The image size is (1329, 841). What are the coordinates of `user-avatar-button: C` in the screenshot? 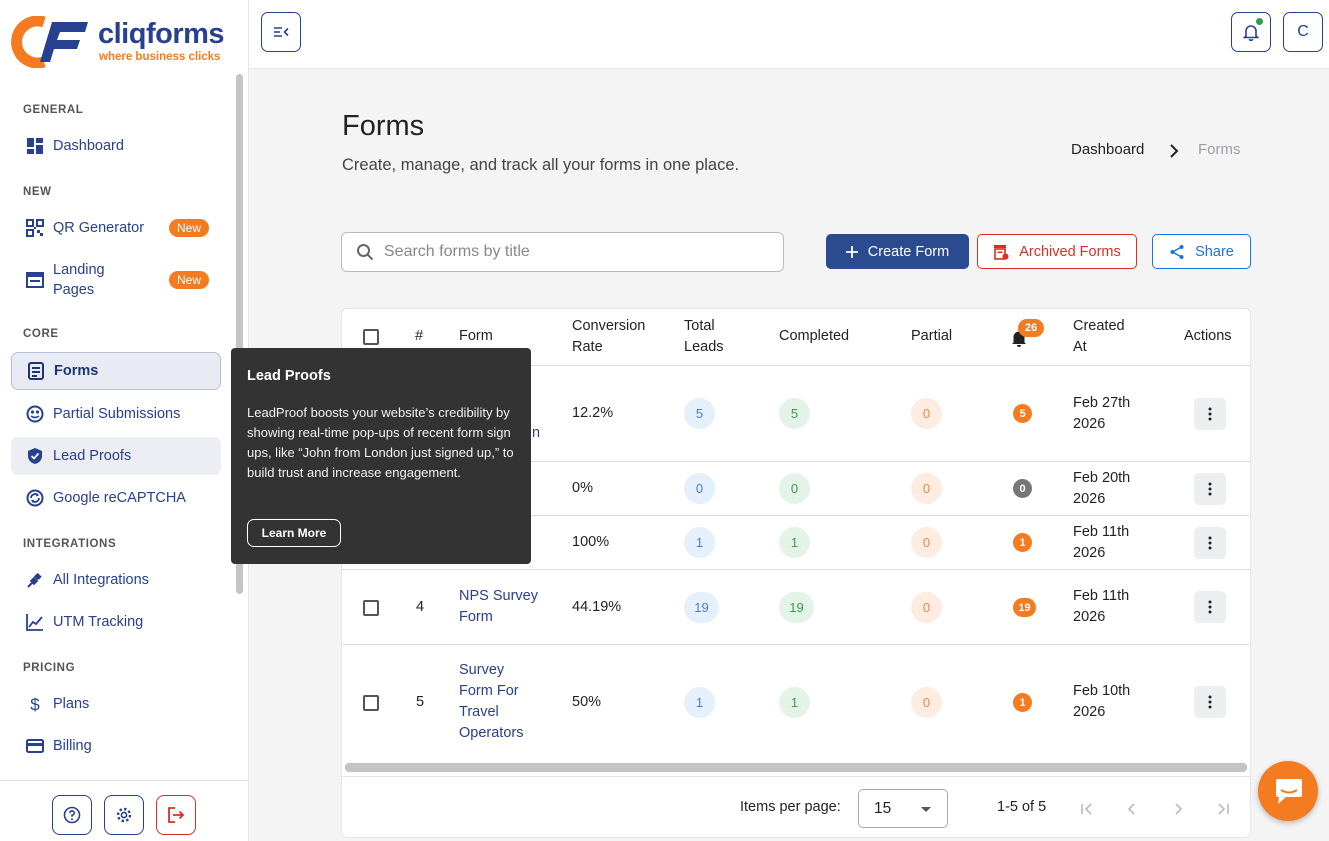 It's located at (1303, 32).